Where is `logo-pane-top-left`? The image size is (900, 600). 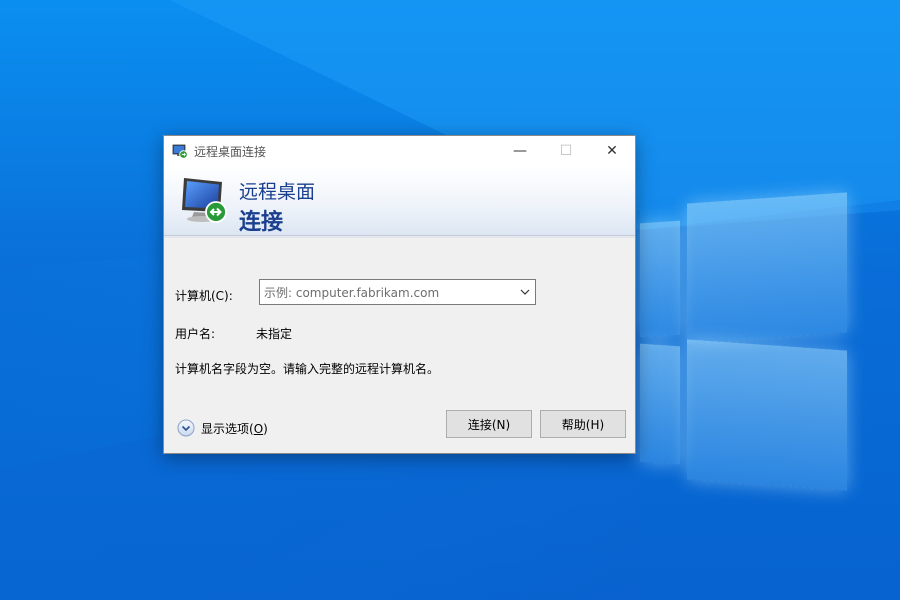 logo-pane-top-left is located at coordinates (660, 279).